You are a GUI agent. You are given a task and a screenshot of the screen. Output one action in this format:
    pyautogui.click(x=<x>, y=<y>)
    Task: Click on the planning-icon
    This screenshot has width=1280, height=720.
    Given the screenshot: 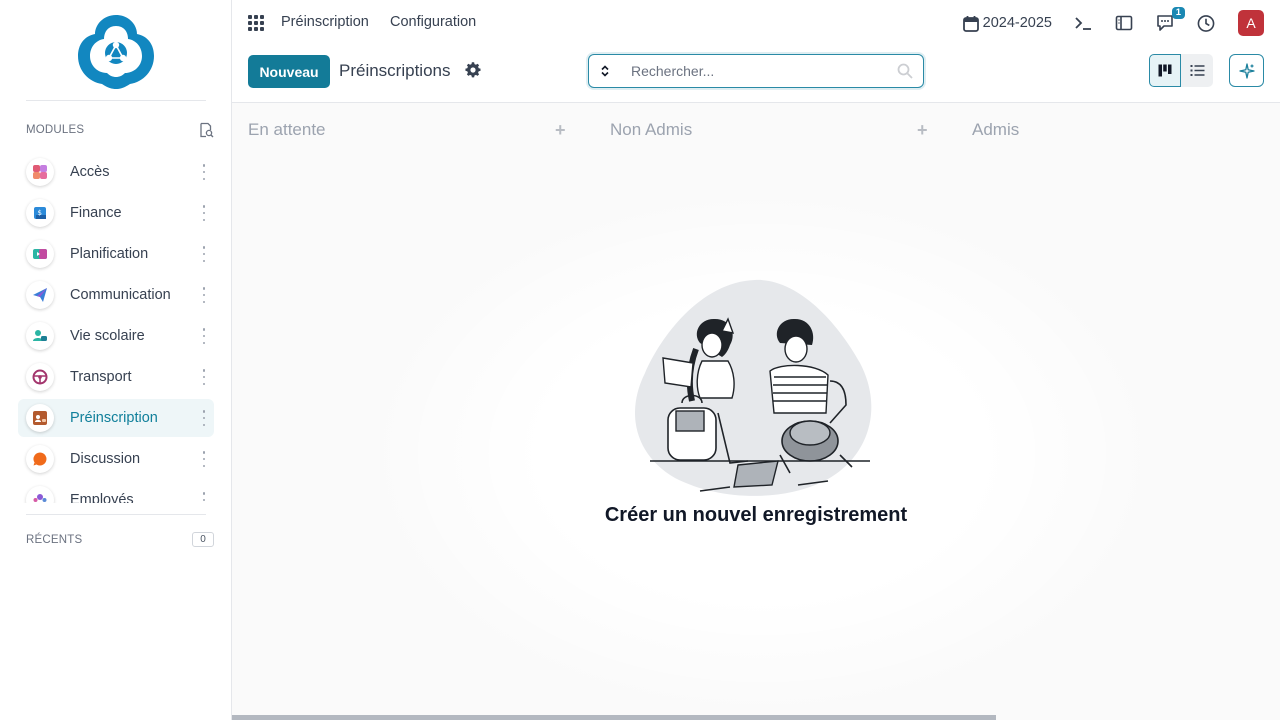 What is the action you would take?
    pyautogui.click(x=40, y=254)
    